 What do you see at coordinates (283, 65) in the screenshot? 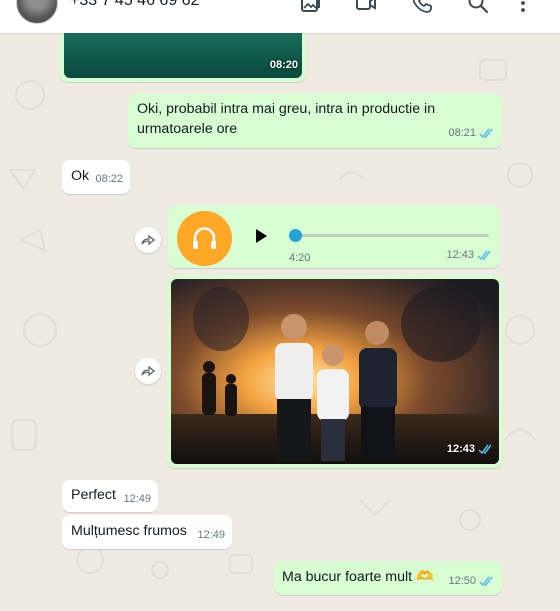
I see `message-time: 08:20` at bounding box center [283, 65].